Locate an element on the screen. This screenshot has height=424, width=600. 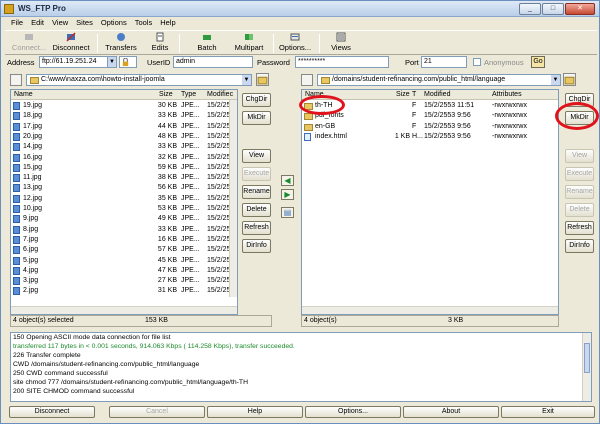
menu-help: Help is located at coordinates (167, 23).